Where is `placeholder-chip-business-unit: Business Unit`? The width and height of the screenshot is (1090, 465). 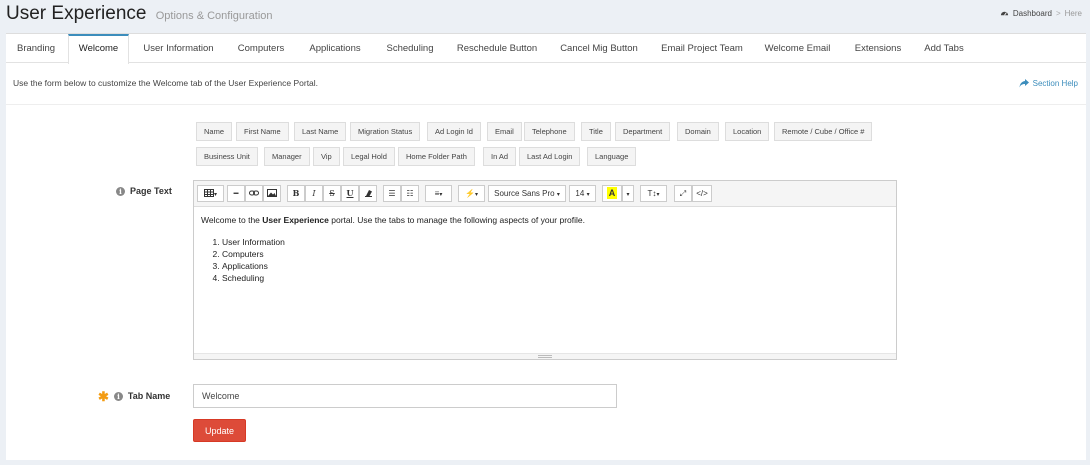
placeholder-chip-business-unit: Business Unit is located at coordinates (227, 156).